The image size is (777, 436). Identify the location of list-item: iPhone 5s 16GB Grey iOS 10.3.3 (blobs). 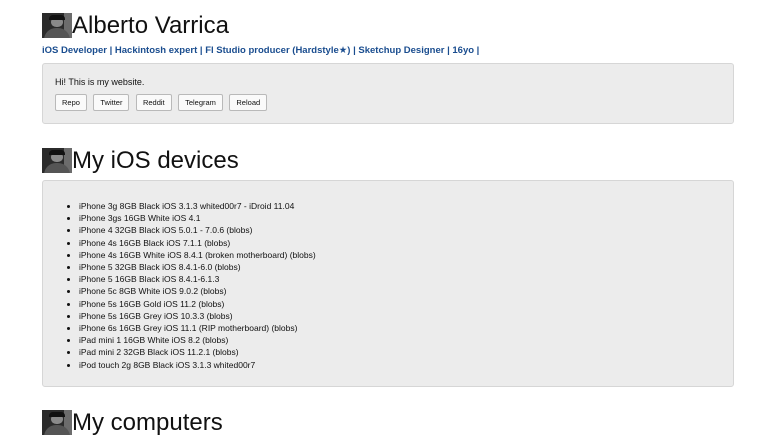
(197, 316).